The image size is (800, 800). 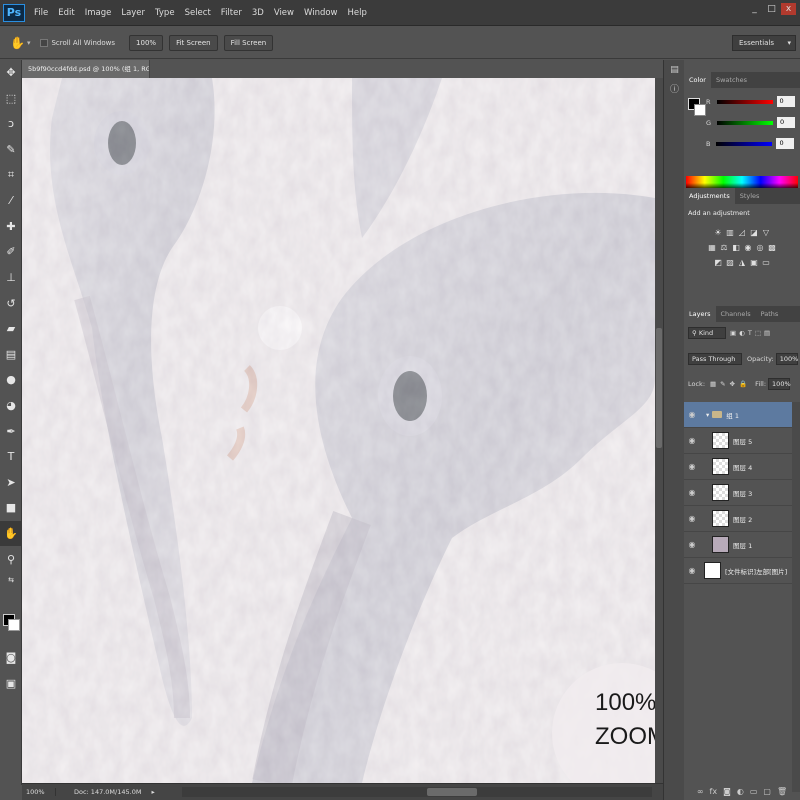 What do you see at coordinates (724, 247) in the screenshot?
I see `color-balance-icon: ⚖` at bounding box center [724, 247].